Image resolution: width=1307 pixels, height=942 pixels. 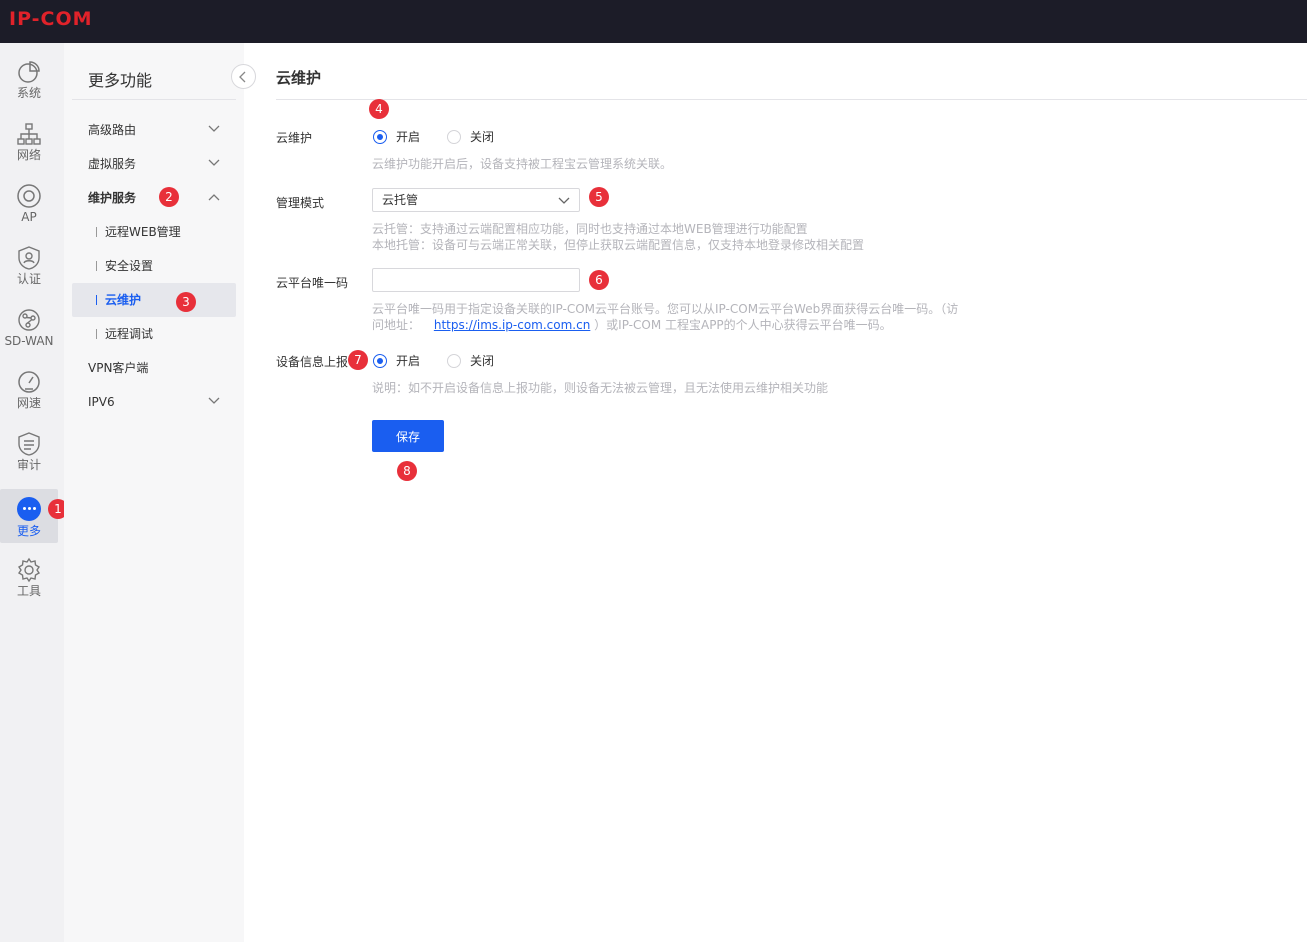 What do you see at coordinates (312, 283) in the screenshot?
I see `platform-code-label: 云平台唯一码` at bounding box center [312, 283].